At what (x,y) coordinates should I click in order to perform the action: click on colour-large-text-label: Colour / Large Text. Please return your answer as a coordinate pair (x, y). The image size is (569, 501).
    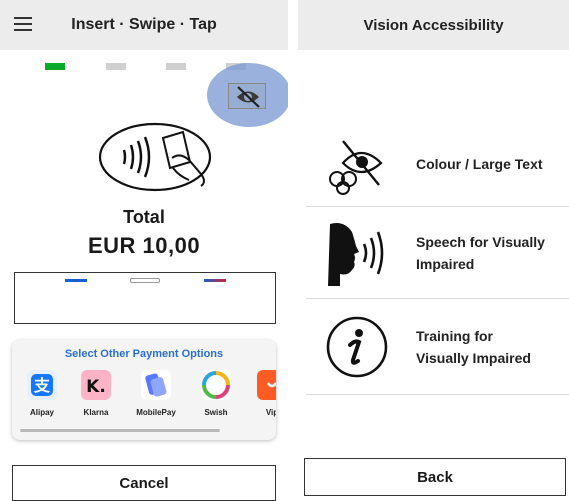
    Looking at the image, I should click on (479, 164).